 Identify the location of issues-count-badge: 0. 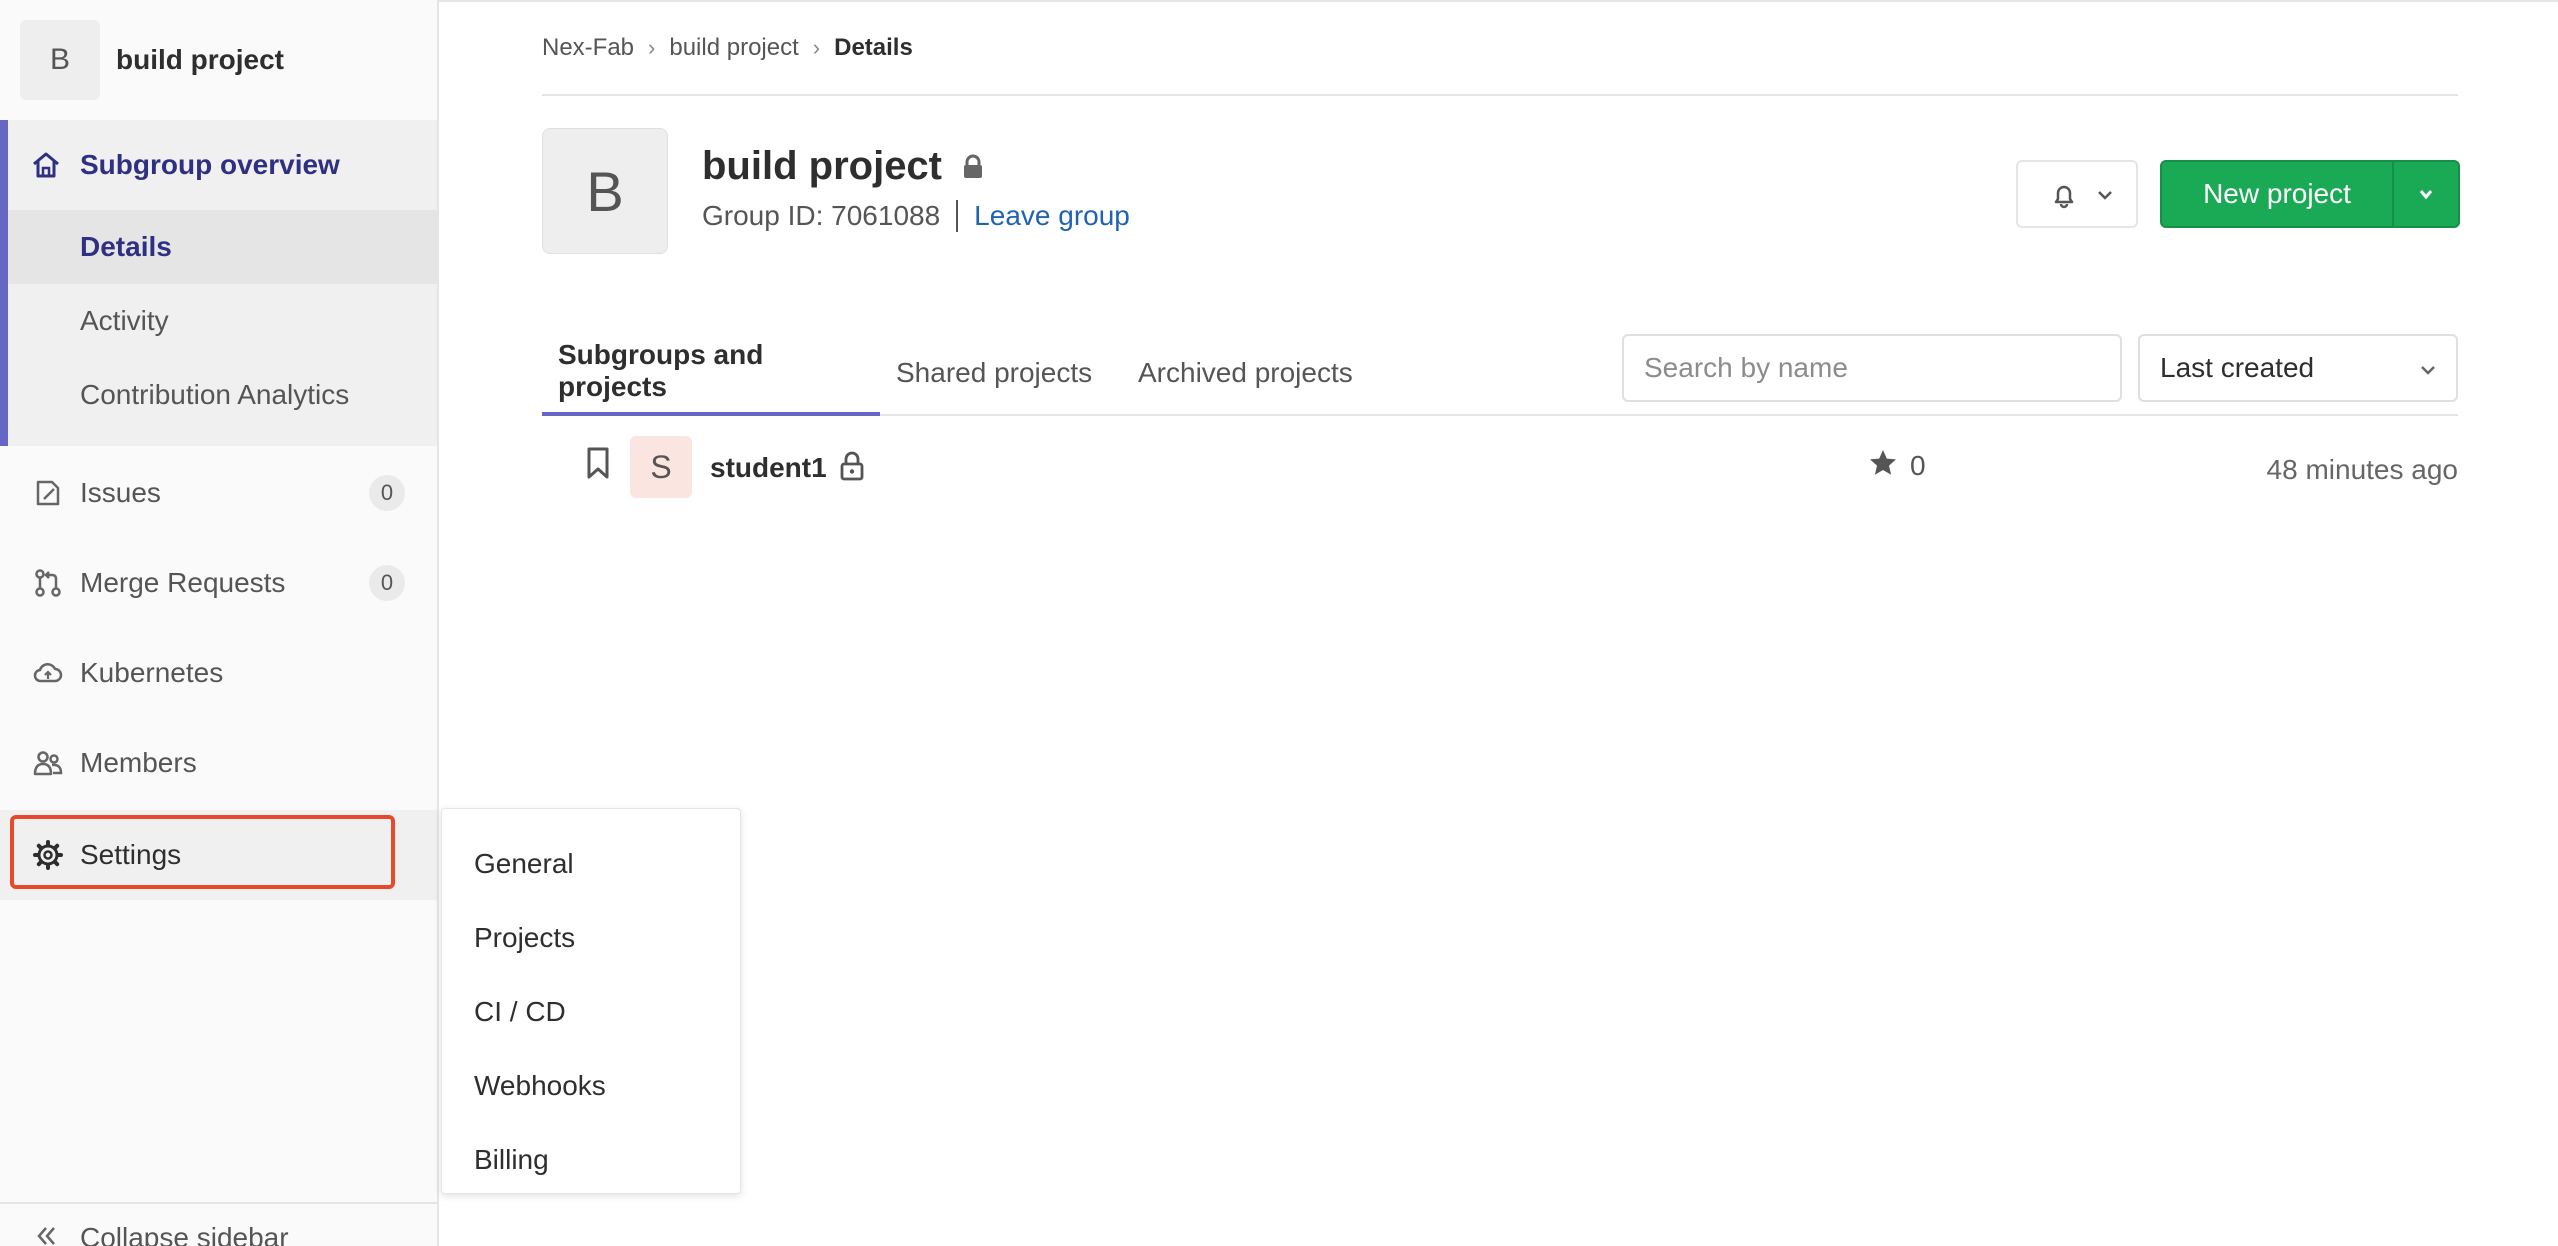
(387, 493).